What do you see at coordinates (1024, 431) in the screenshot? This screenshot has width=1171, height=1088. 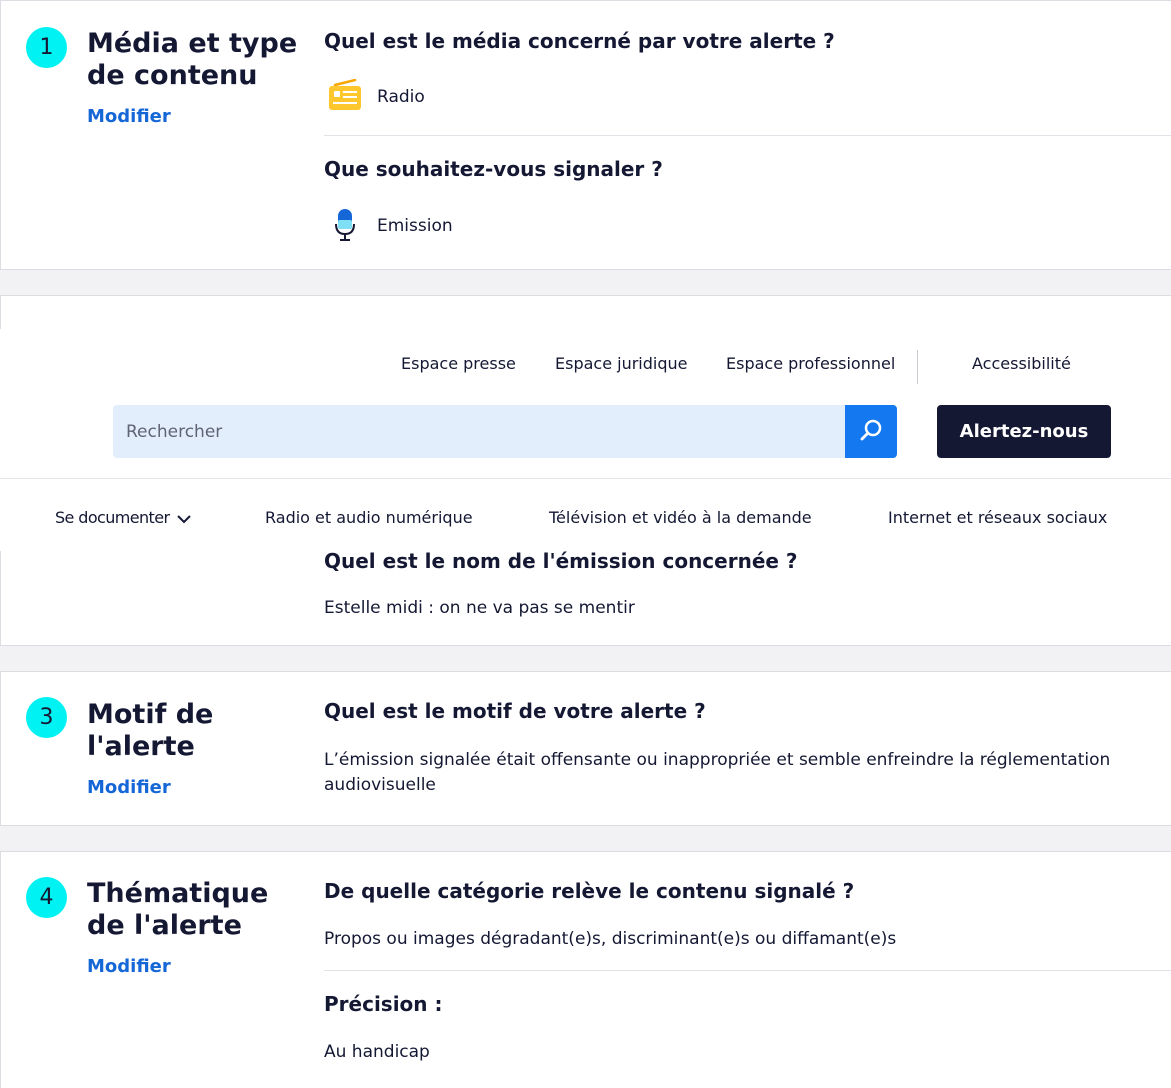 I see `alert-us-button: Alertez-nous` at bounding box center [1024, 431].